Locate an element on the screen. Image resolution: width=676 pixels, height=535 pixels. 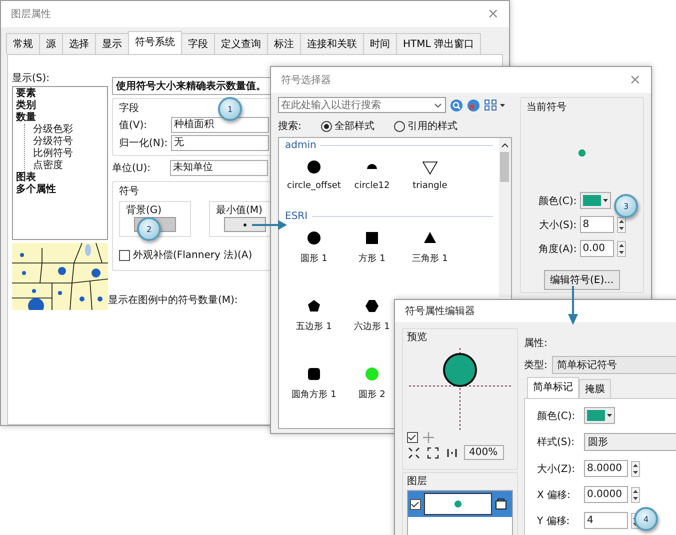
tab: 简单标记 is located at coordinates (553, 387).